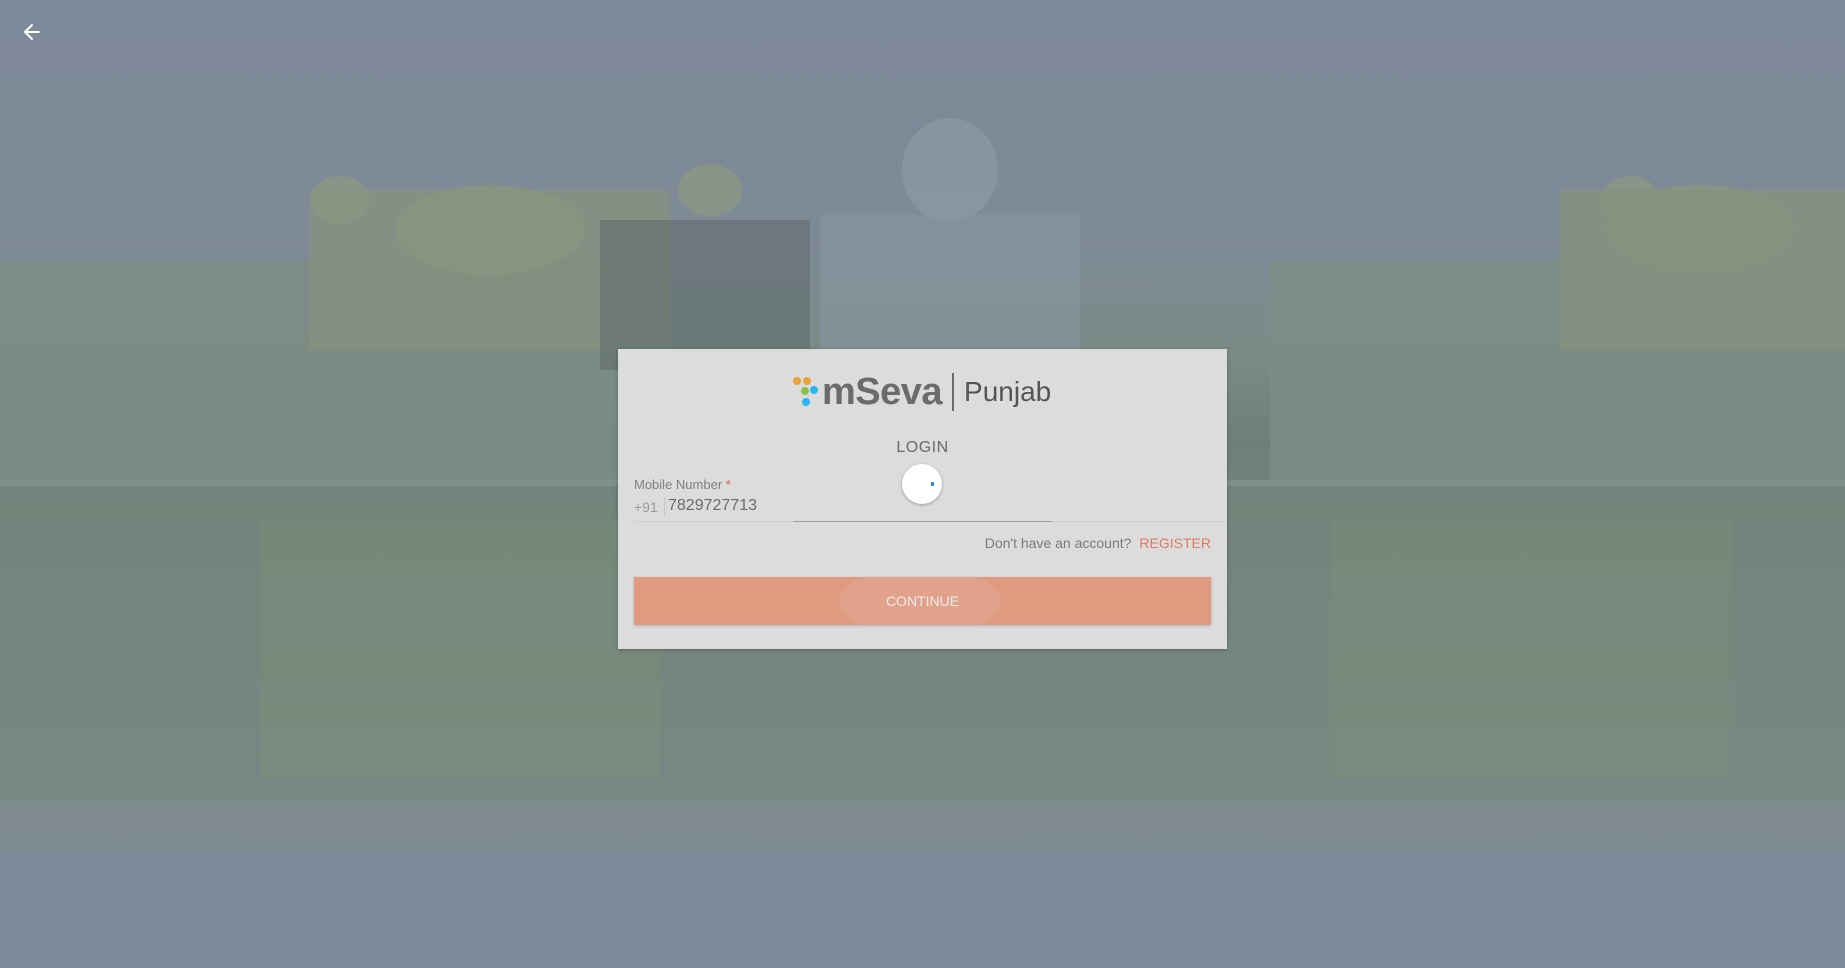 The height and width of the screenshot is (968, 1845). Describe the element at coordinates (1008, 391) in the screenshot. I see `logo-region: Punjab` at that location.